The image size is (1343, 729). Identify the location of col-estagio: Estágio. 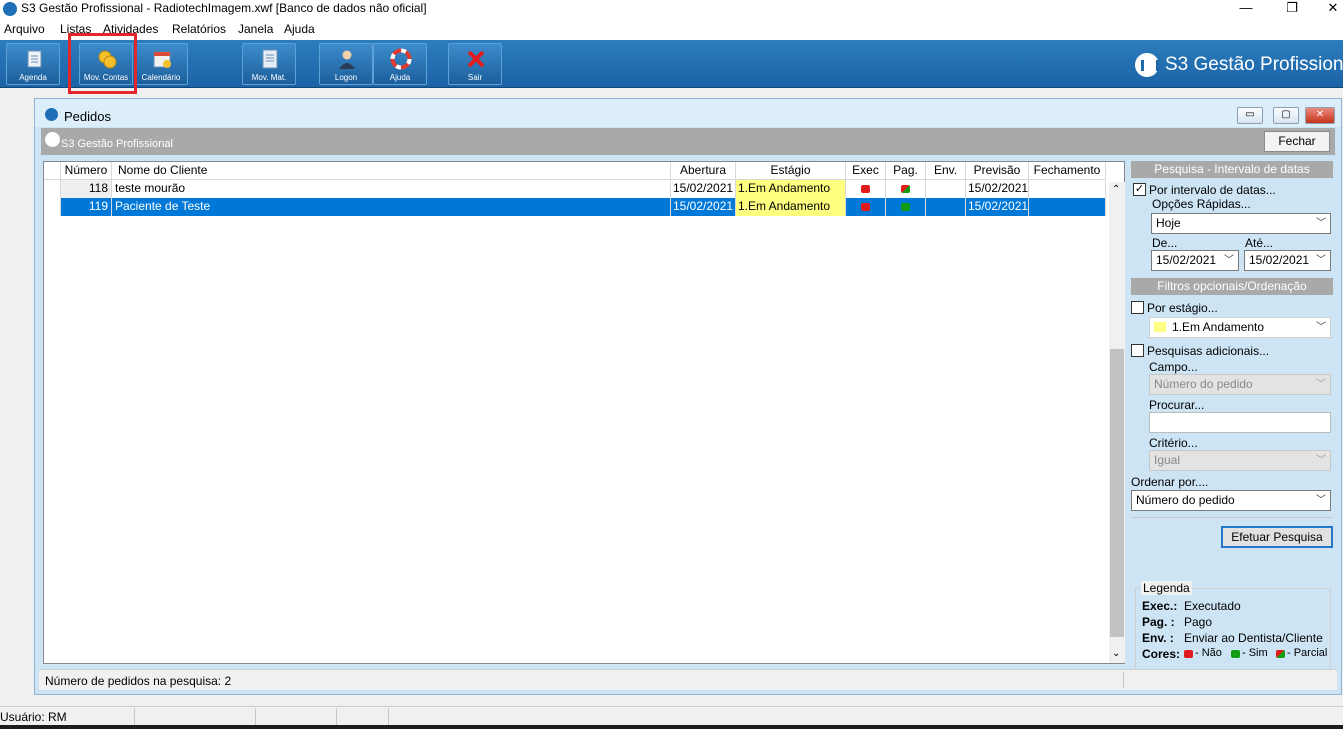
(791, 171).